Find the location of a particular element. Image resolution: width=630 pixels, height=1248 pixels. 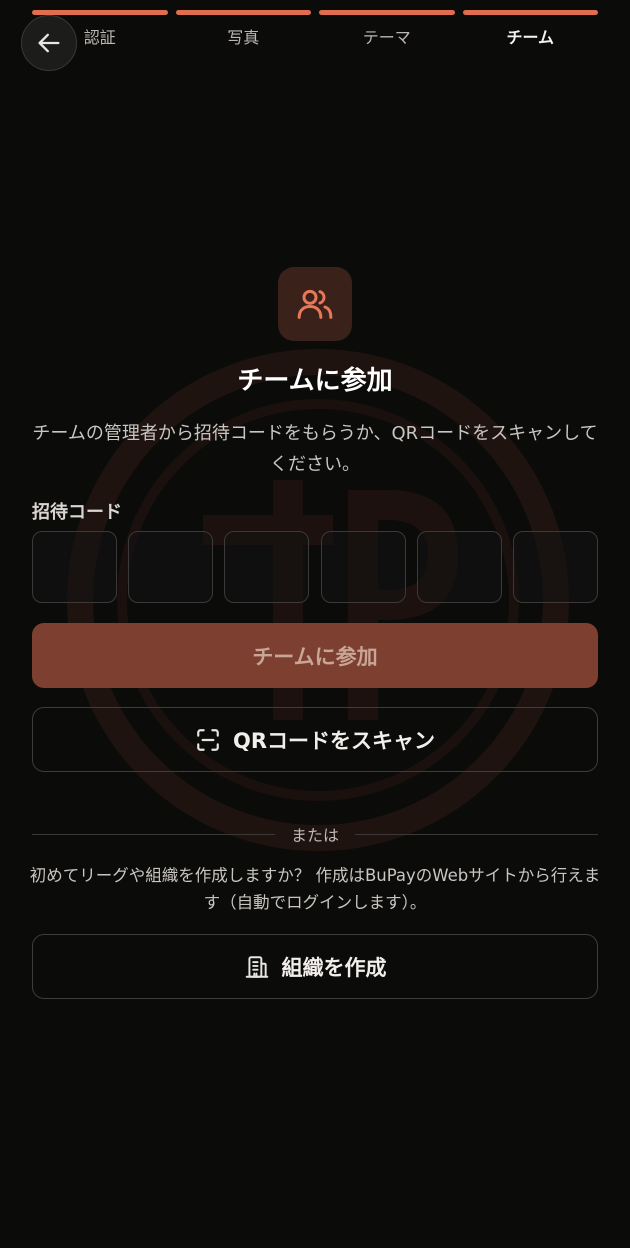

page-title: チームに参加 is located at coordinates (315, 381).